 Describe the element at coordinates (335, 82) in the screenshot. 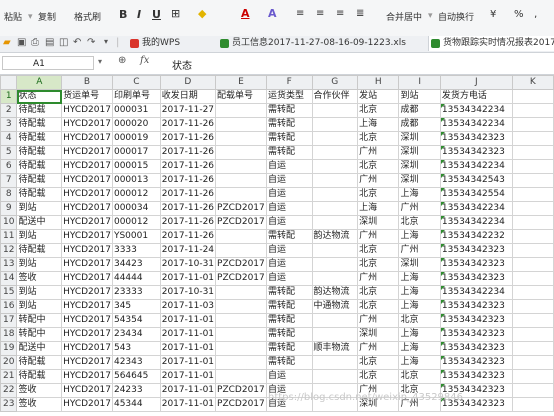

I see `column-header-g: G` at that location.